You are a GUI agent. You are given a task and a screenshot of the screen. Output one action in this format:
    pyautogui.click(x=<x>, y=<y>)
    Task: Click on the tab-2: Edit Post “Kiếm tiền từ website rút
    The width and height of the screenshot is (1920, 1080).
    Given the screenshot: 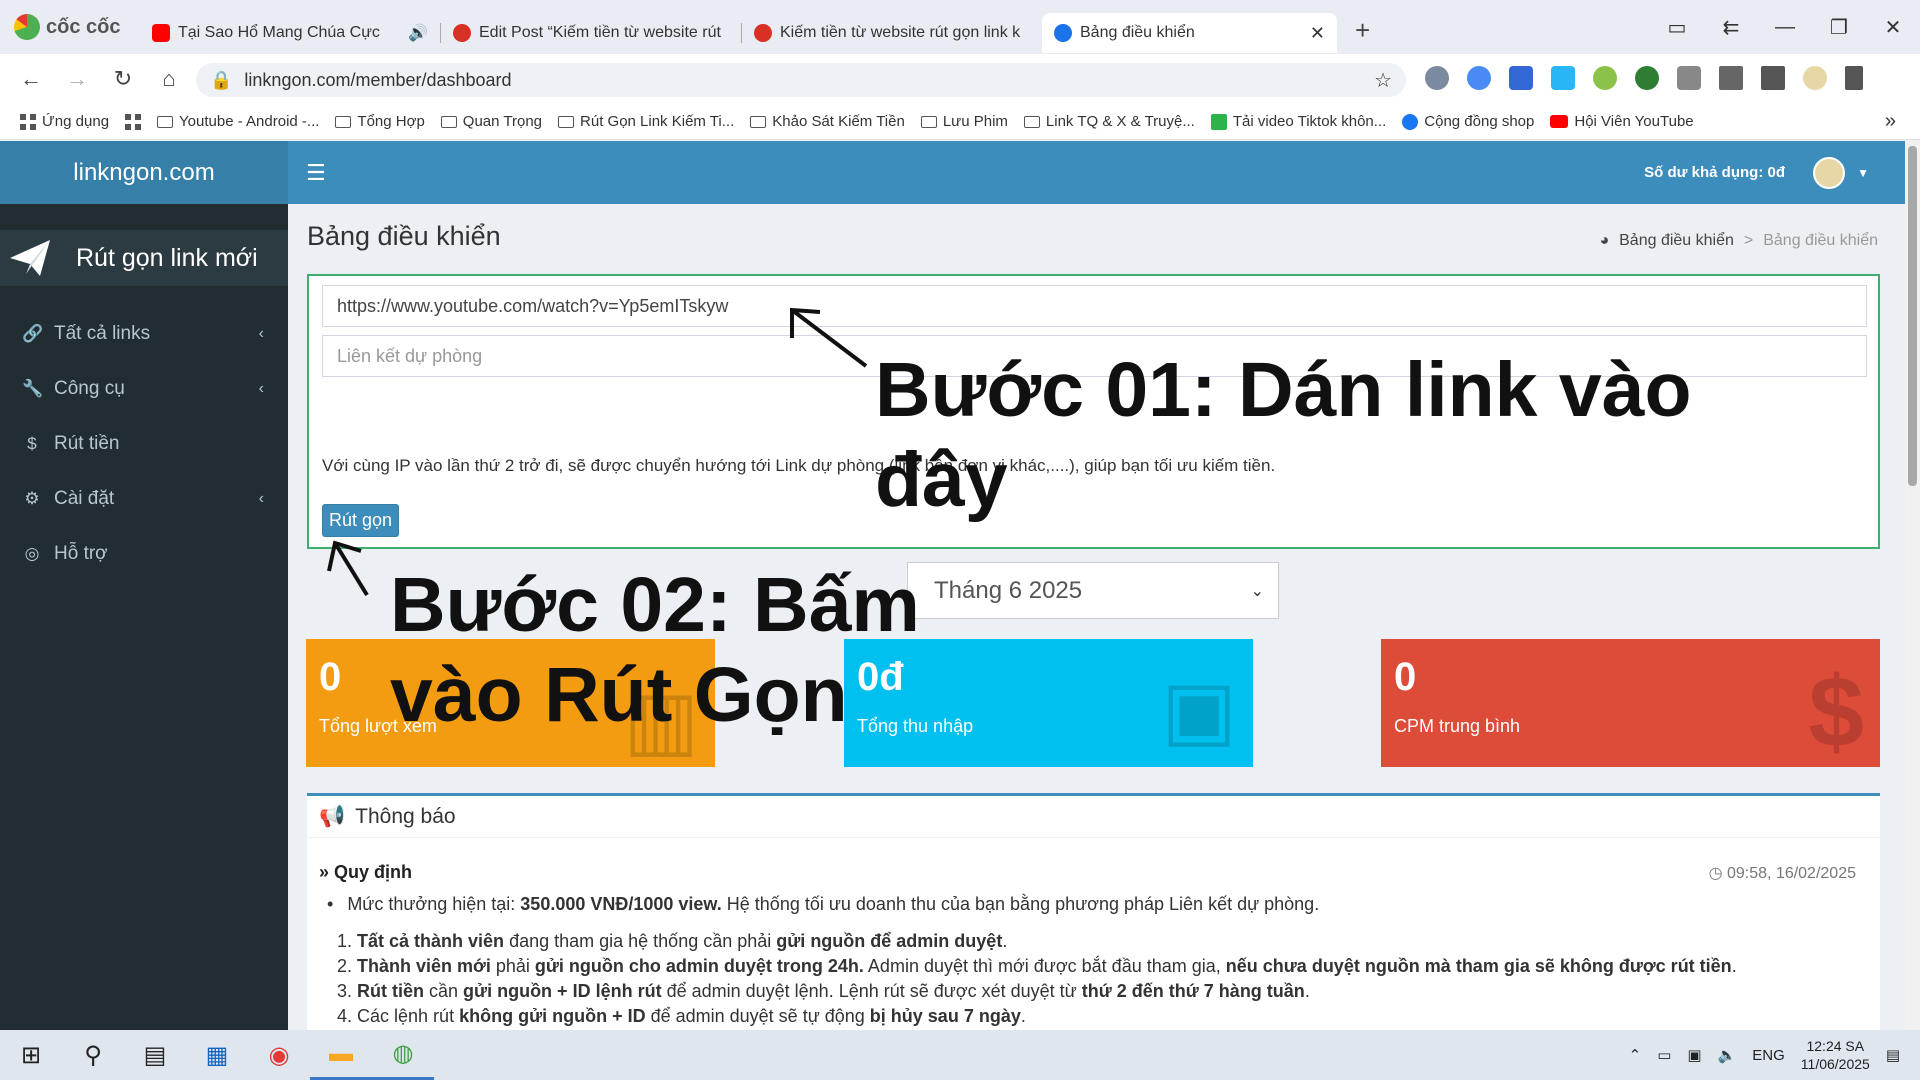 What is the action you would take?
    pyautogui.click(x=591, y=33)
    